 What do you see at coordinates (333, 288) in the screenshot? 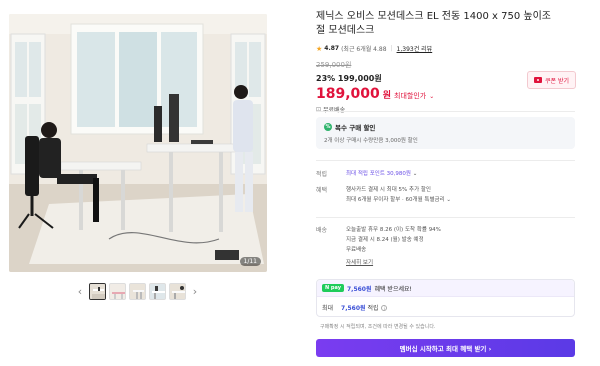
I see `npay-badge: N pay` at bounding box center [333, 288].